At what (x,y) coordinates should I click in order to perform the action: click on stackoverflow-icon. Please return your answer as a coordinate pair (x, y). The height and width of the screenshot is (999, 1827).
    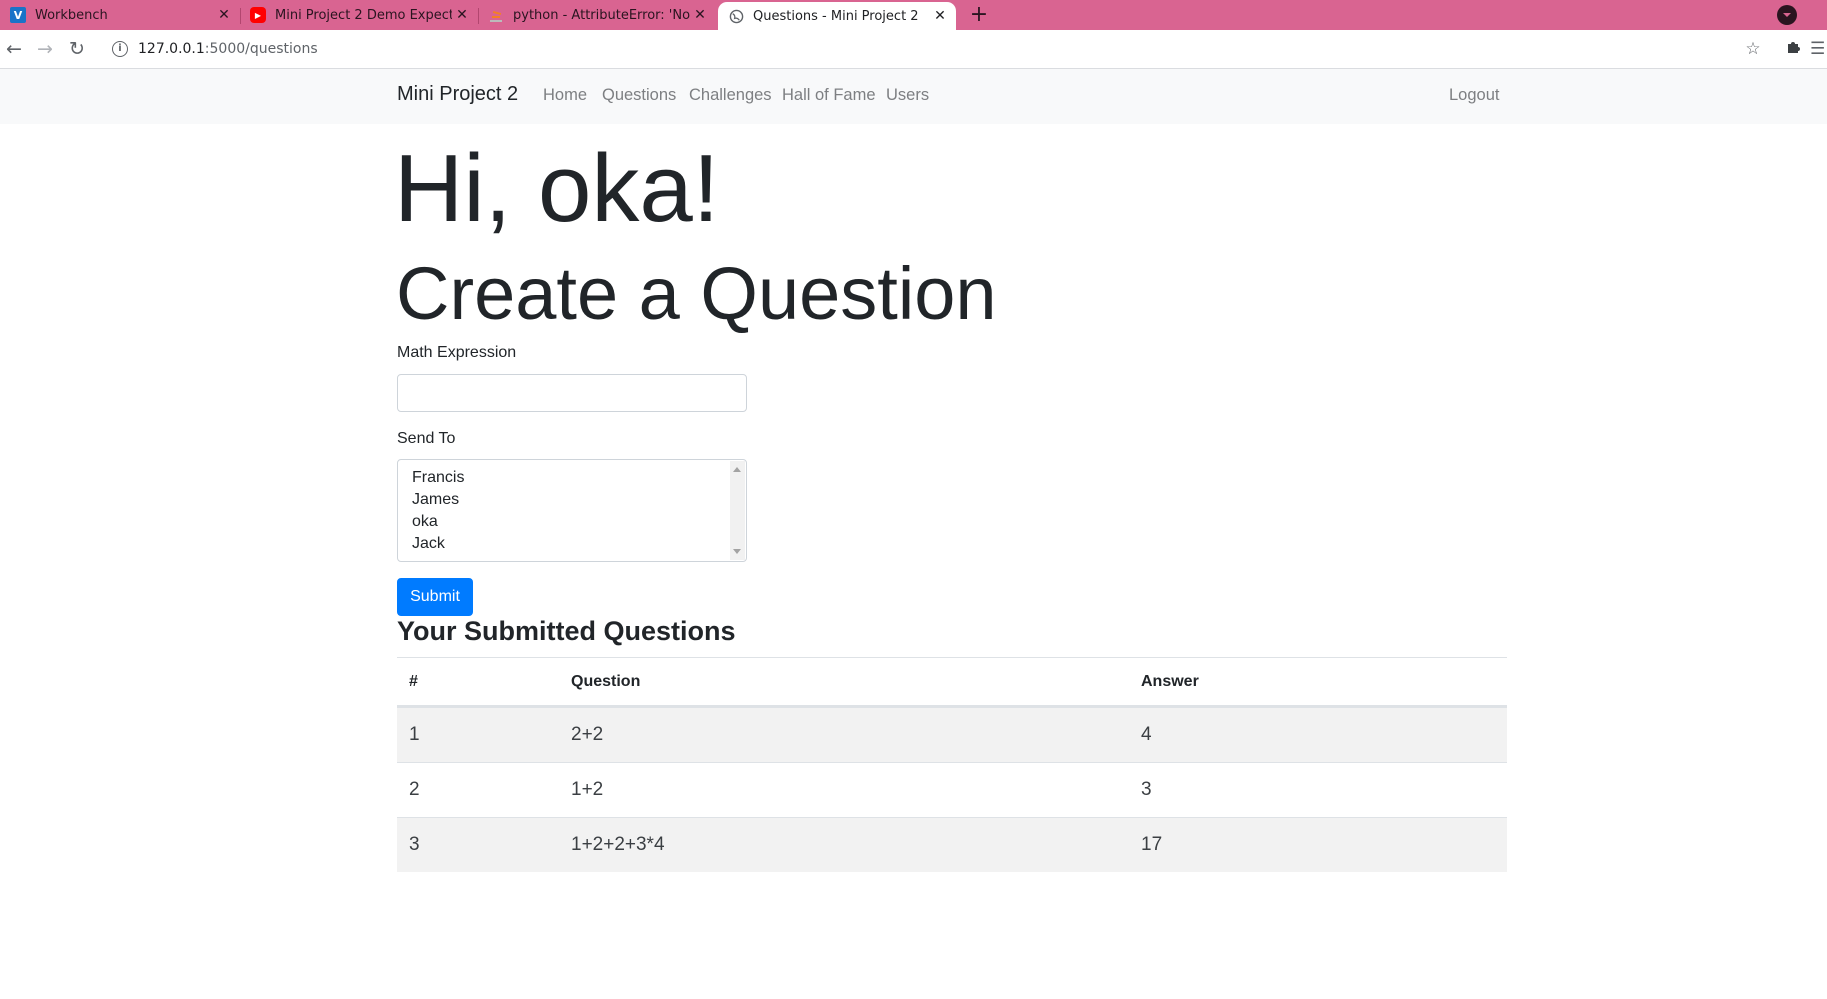
    Looking at the image, I should click on (496, 15).